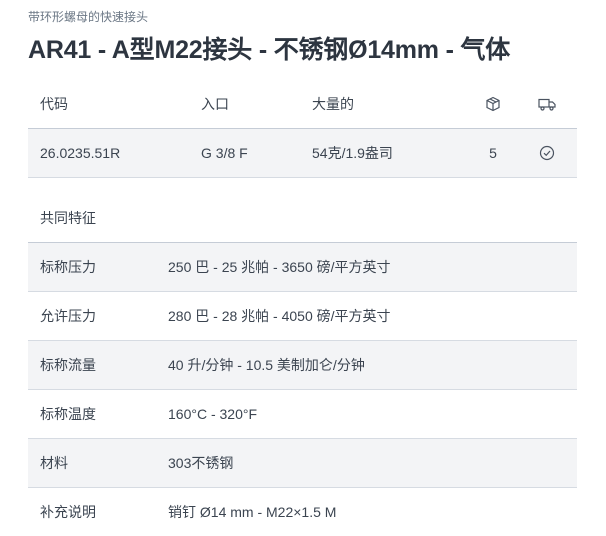  Describe the element at coordinates (547, 153) in the screenshot. I see `check-circle-icon` at that location.